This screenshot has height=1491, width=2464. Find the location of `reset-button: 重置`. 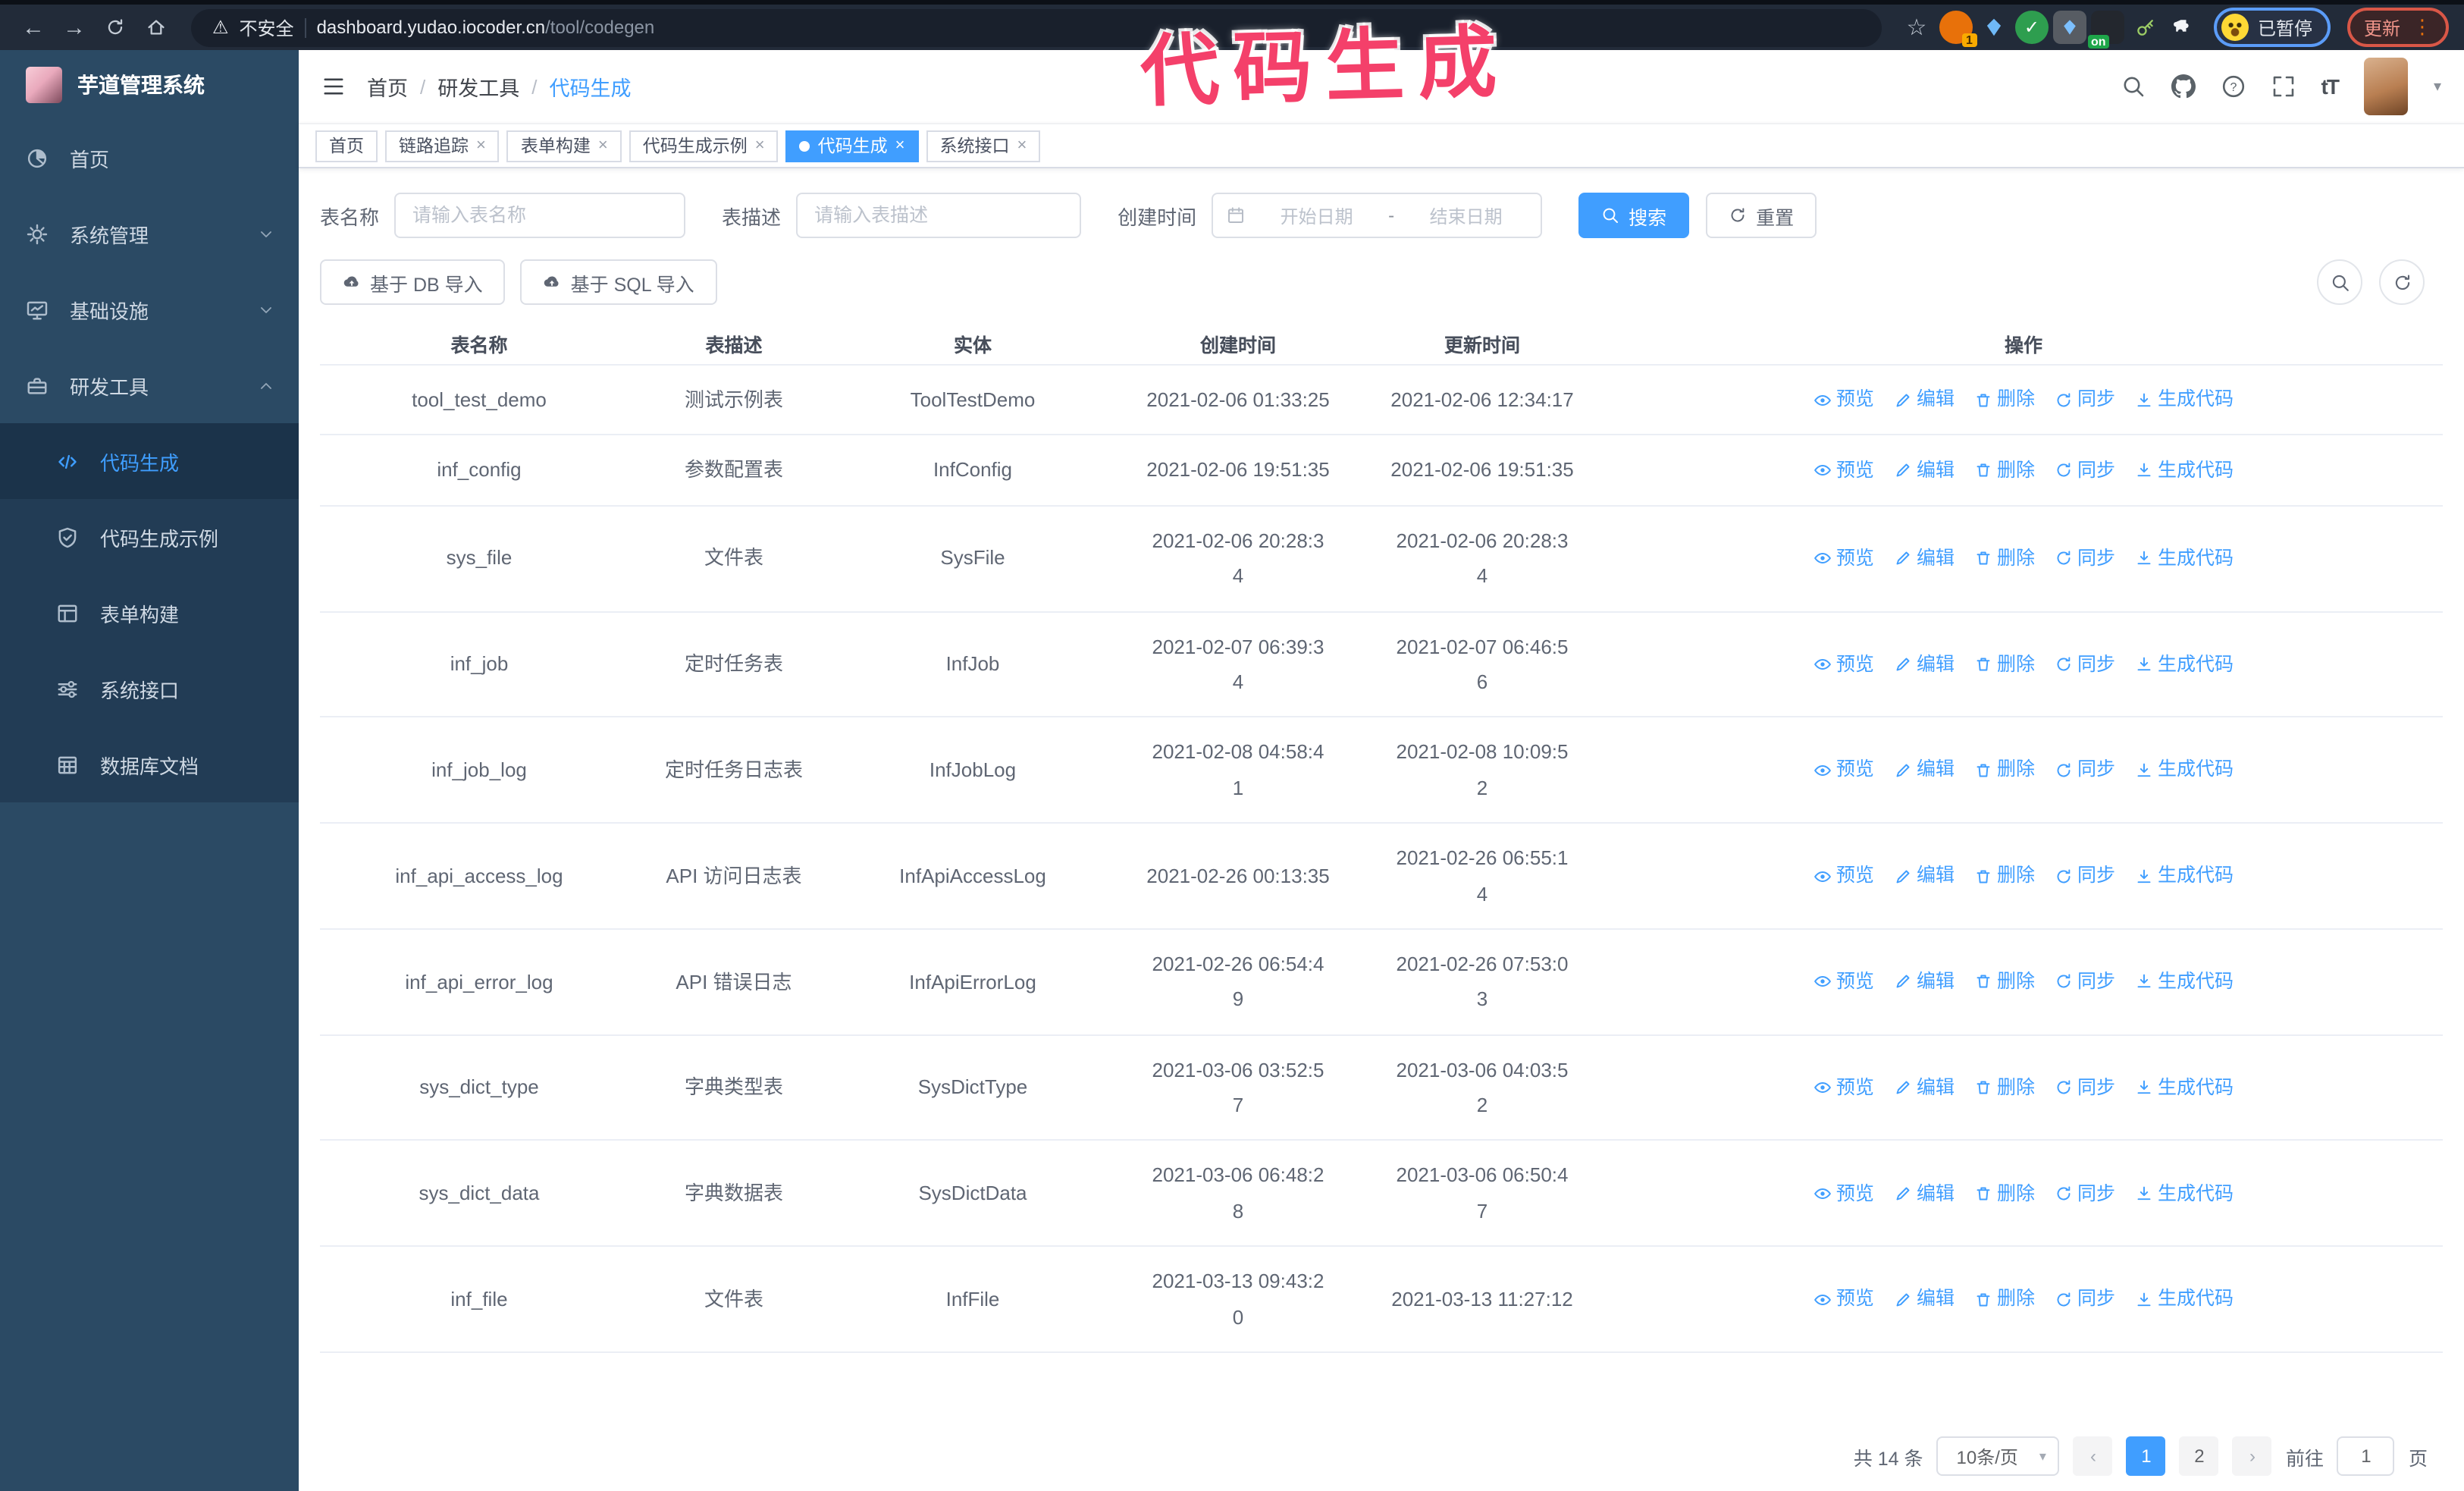

reset-button: 重置 is located at coordinates (1762, 215).